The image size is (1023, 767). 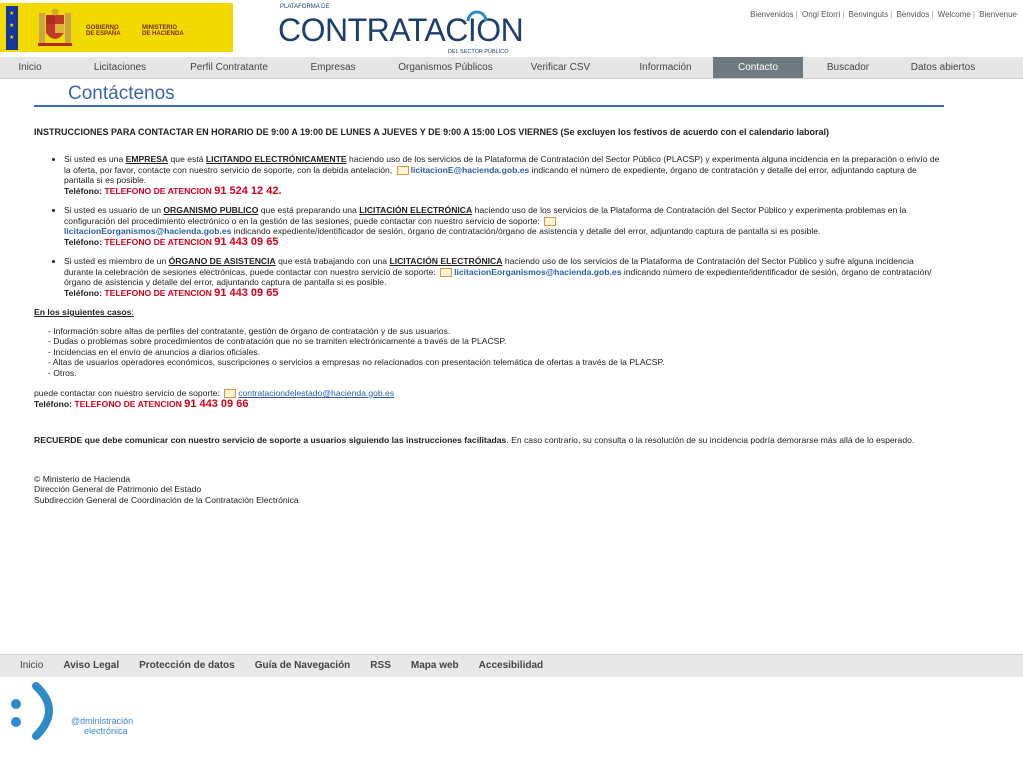 I want to click on spain-coat-of-arms-icon, so click(x=55, y=27).